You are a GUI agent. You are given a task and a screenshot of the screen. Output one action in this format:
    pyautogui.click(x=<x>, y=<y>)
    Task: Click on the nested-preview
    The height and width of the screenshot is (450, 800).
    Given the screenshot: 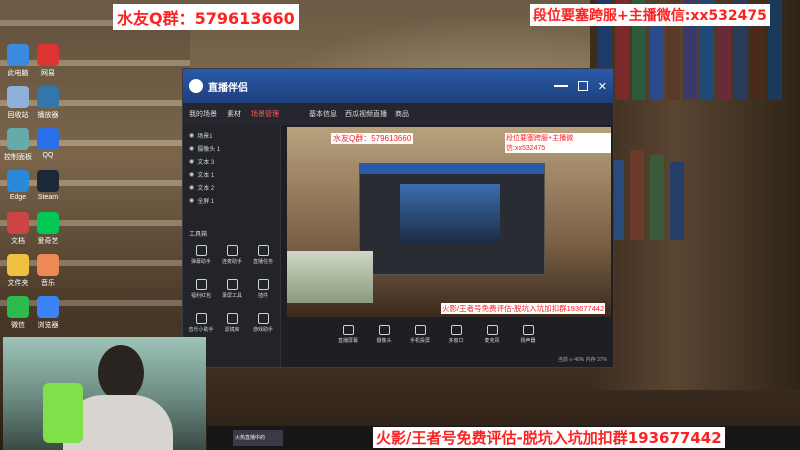 What is the action you would take?
    pyautogui.click(x=452, y=219)
    